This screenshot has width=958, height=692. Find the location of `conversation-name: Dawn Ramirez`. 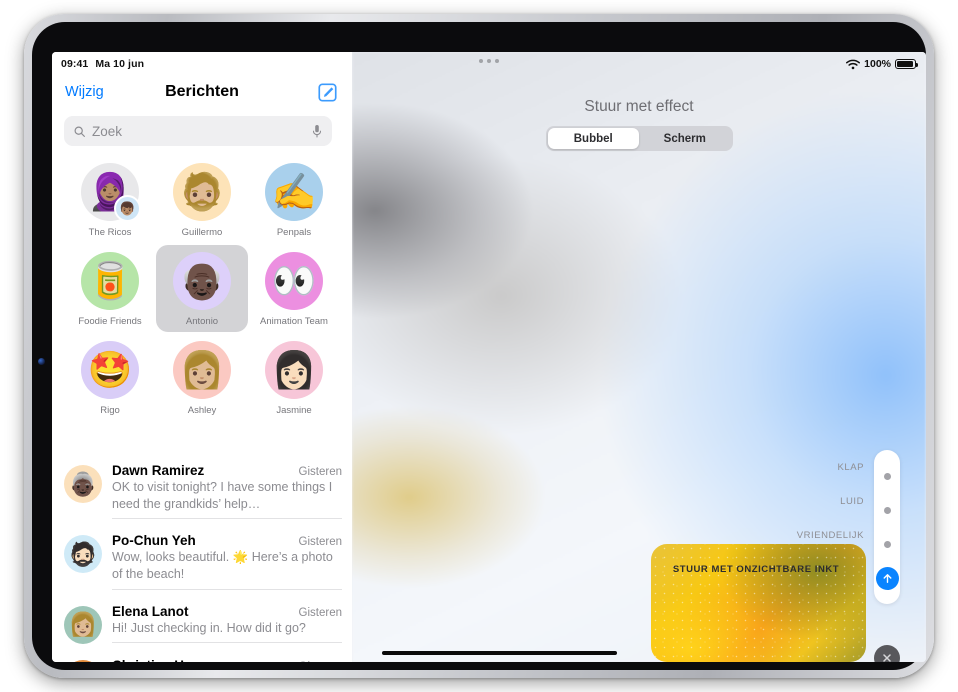

conversation-name: Dawn Ramirez is located at coordinates (158, 470).